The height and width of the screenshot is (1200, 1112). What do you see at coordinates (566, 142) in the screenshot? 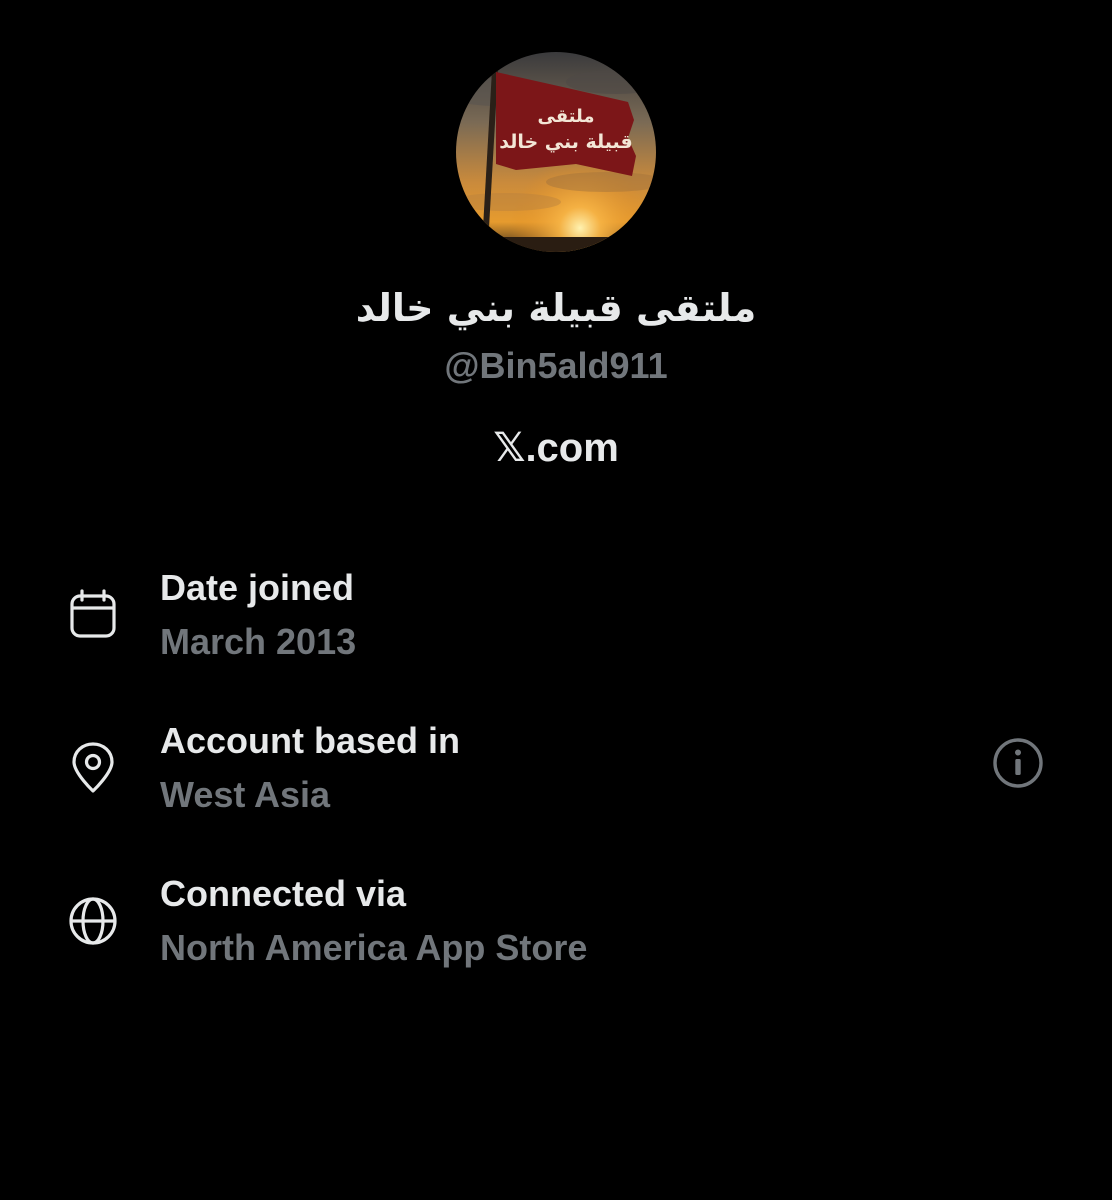
I see `avatar-flag-text-line-2: قبيلة بني خالد` at bounding box center [566, 142].